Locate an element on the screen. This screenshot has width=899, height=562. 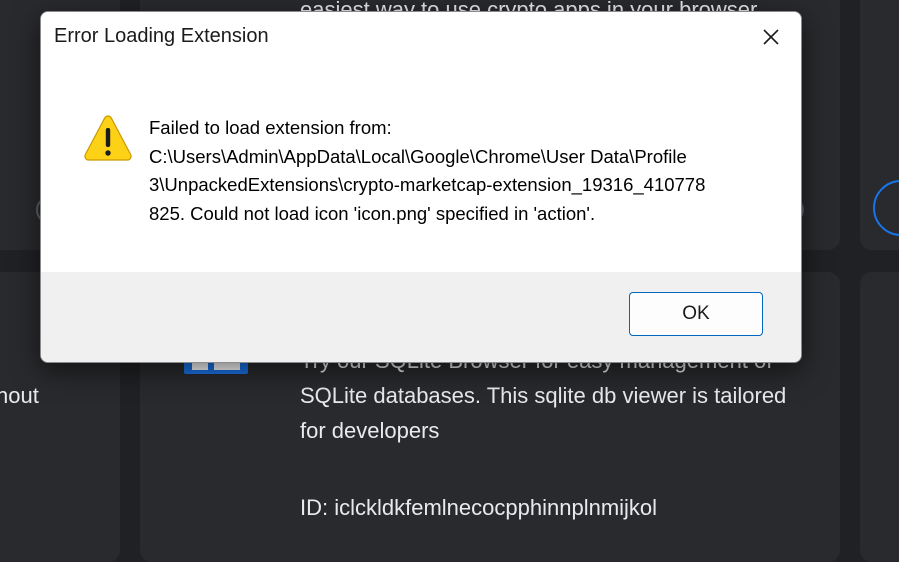
extension-description-line: for developers is located at coordinates (370, 430).